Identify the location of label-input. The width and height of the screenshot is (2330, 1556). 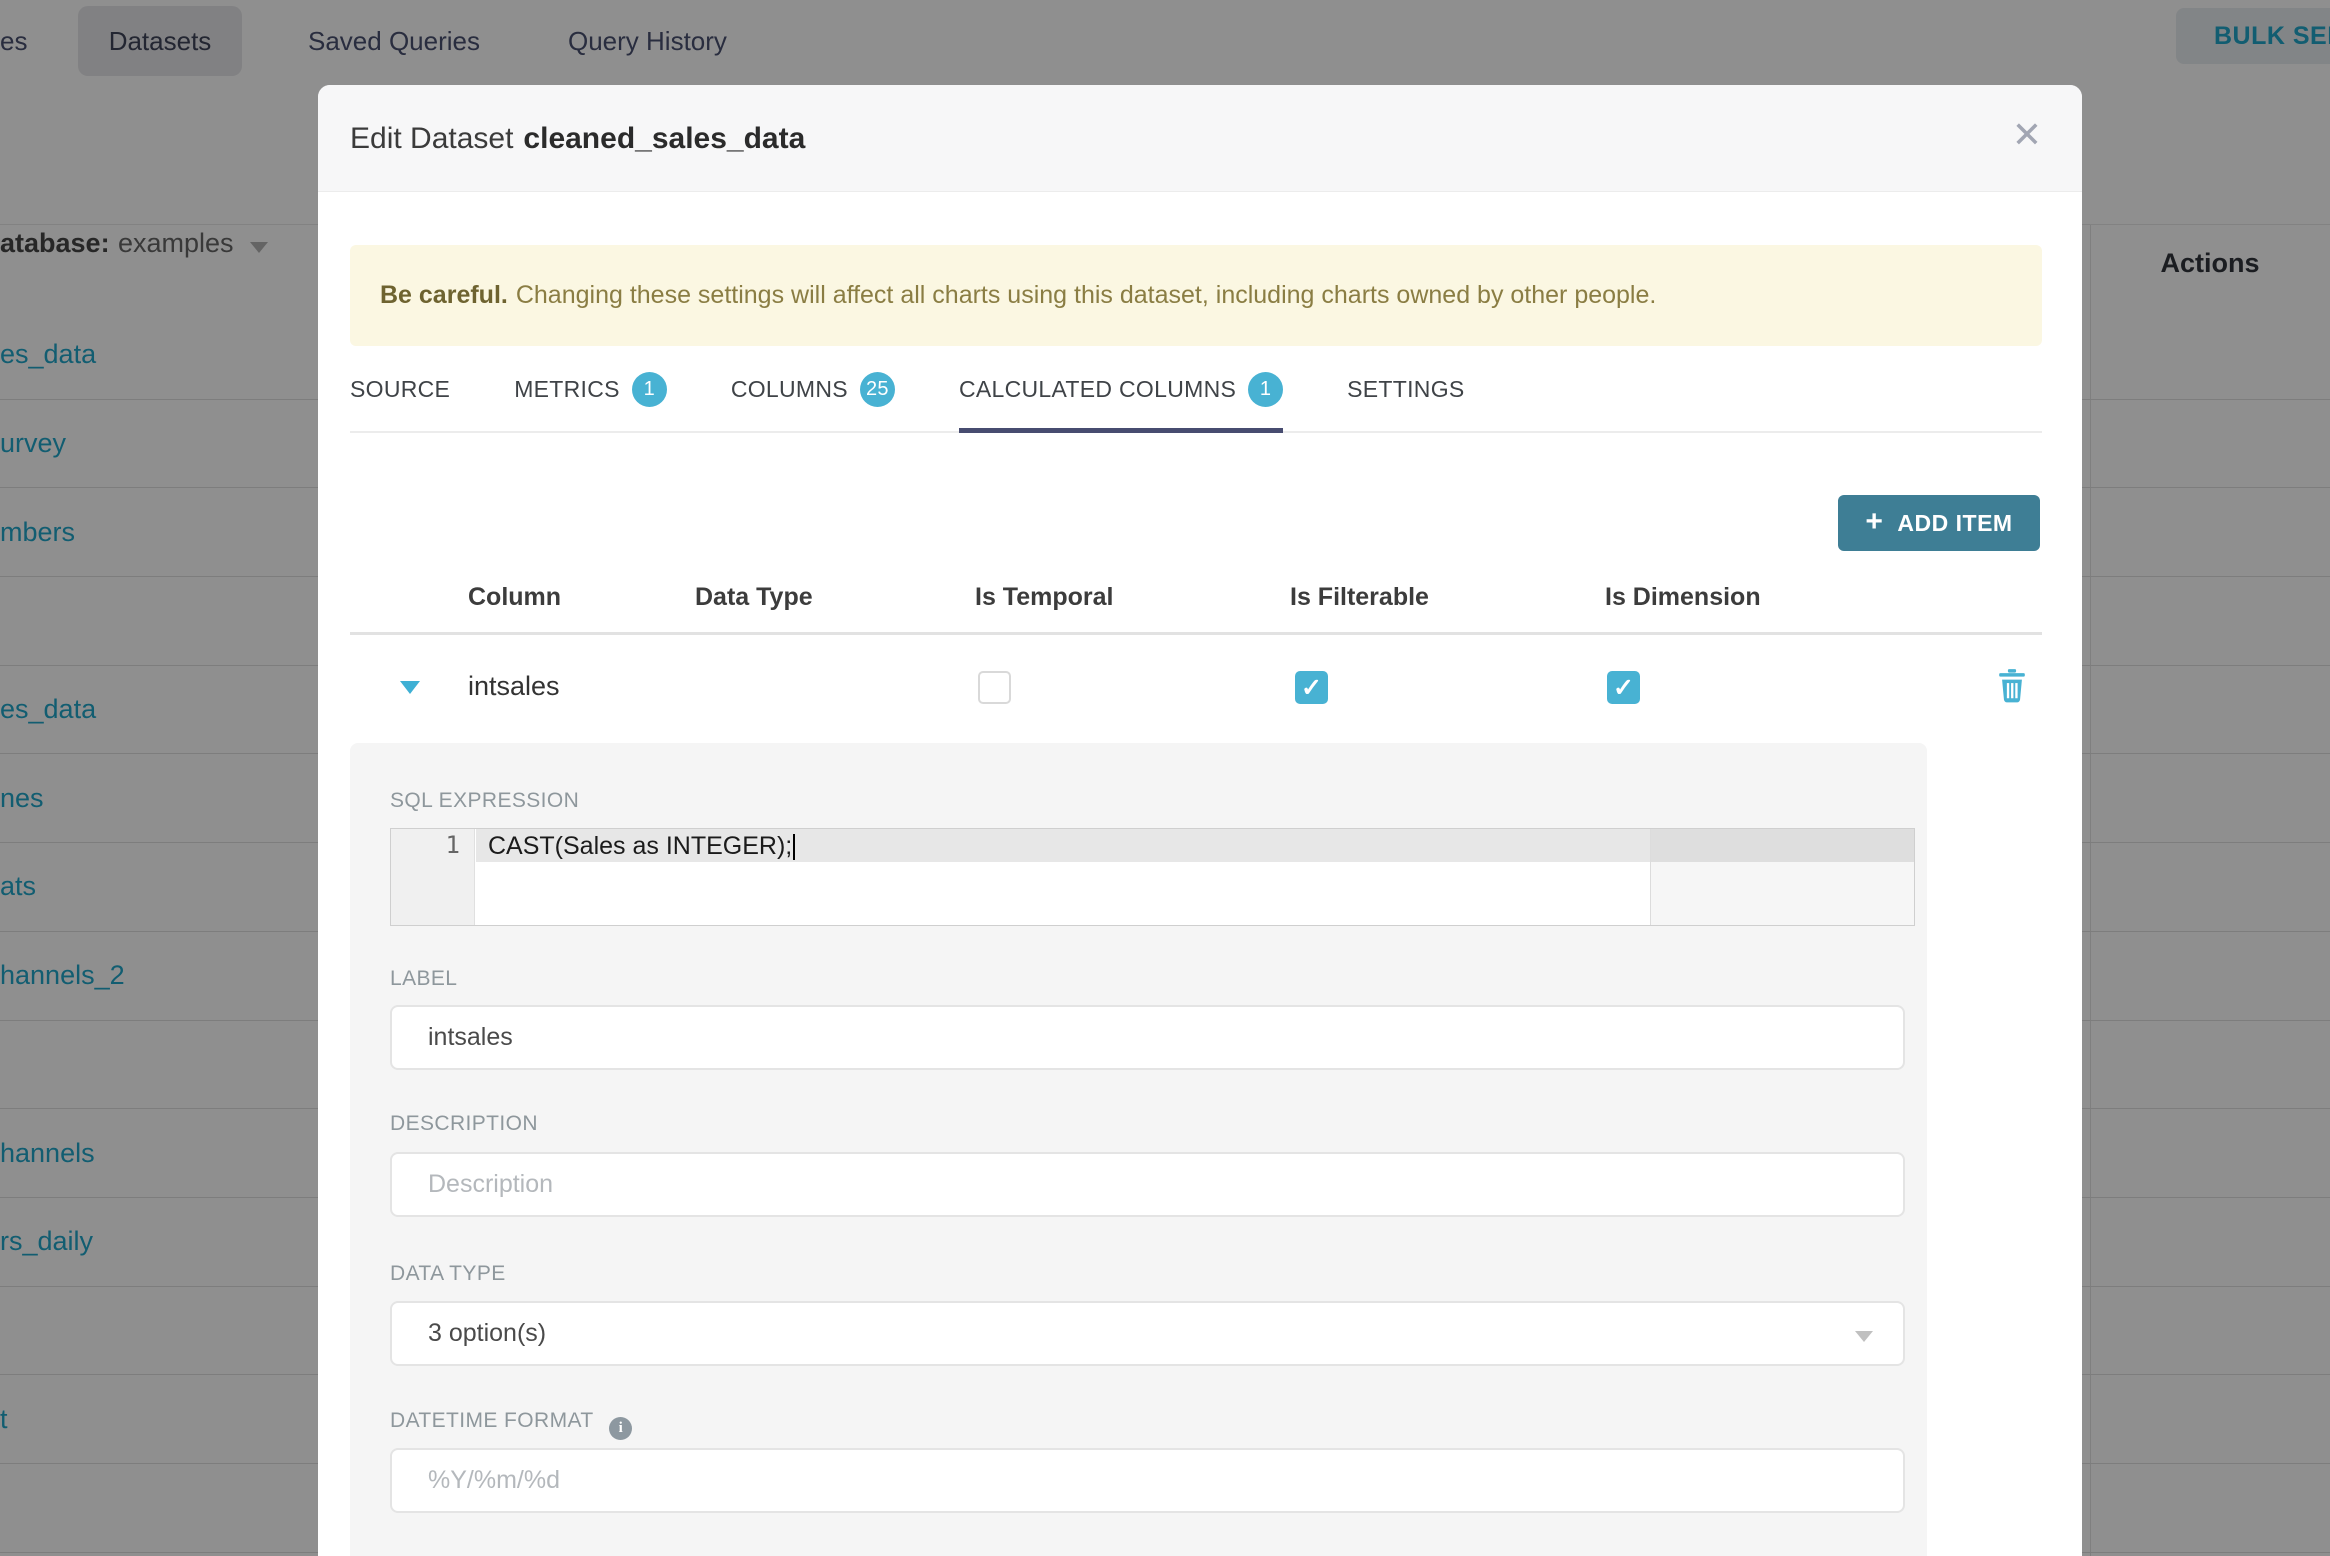
(1147, 1037).